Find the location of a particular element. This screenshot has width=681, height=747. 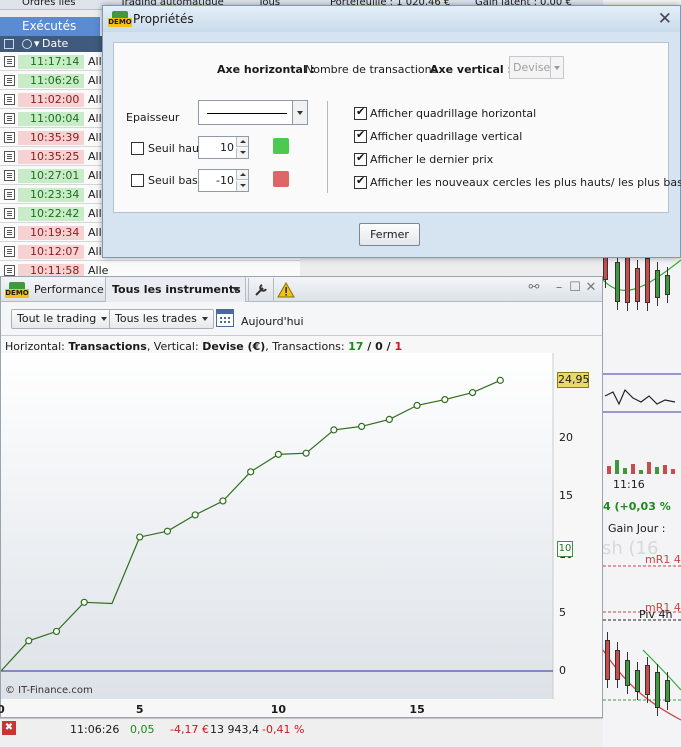

piv-4h-label: Piv 4h is located at coordinates (656, 614).